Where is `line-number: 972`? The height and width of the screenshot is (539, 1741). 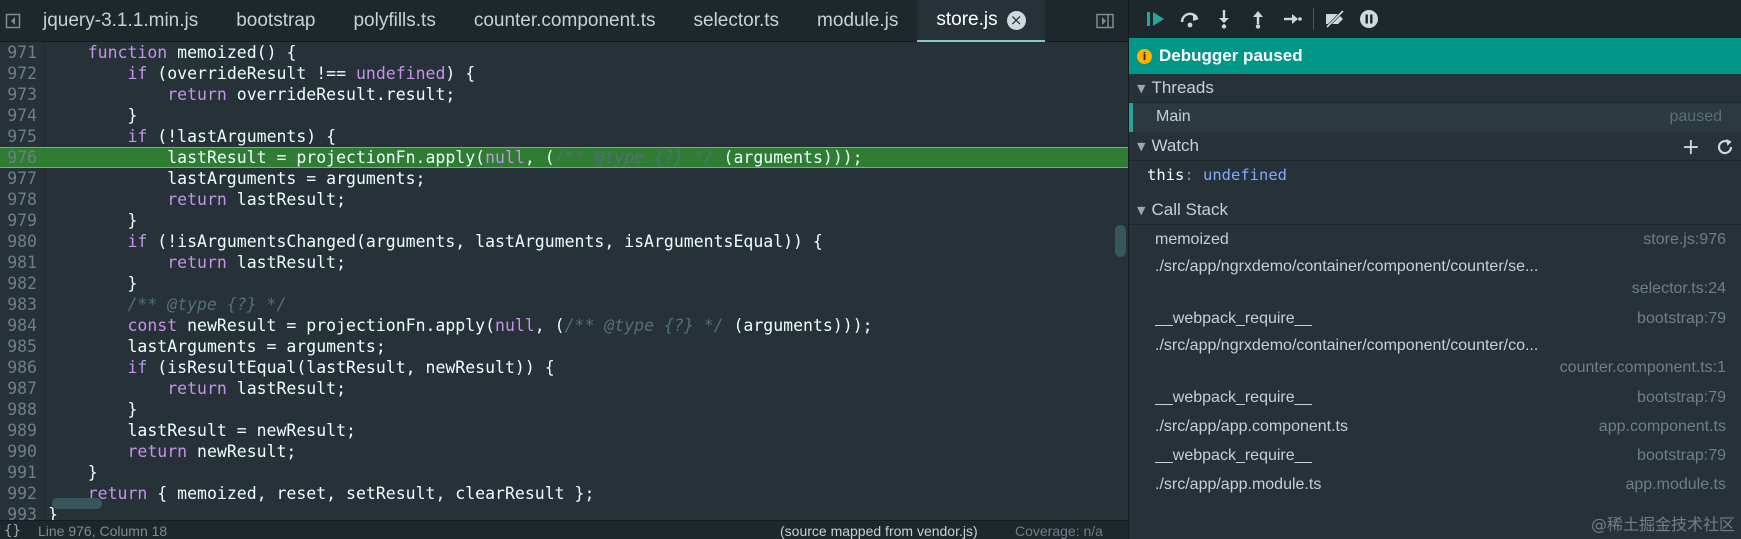
line-number: 972 is located at coordinates (18, 73).